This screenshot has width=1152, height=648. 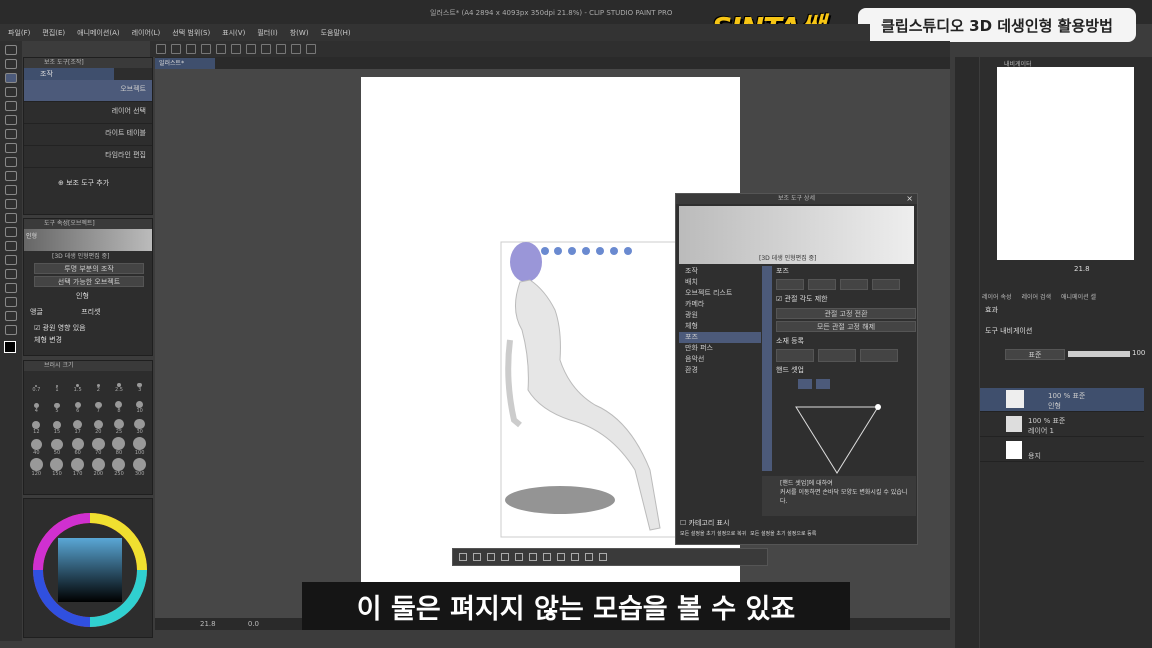 I want to click on gradient-icon, so click(x=11, y=246).